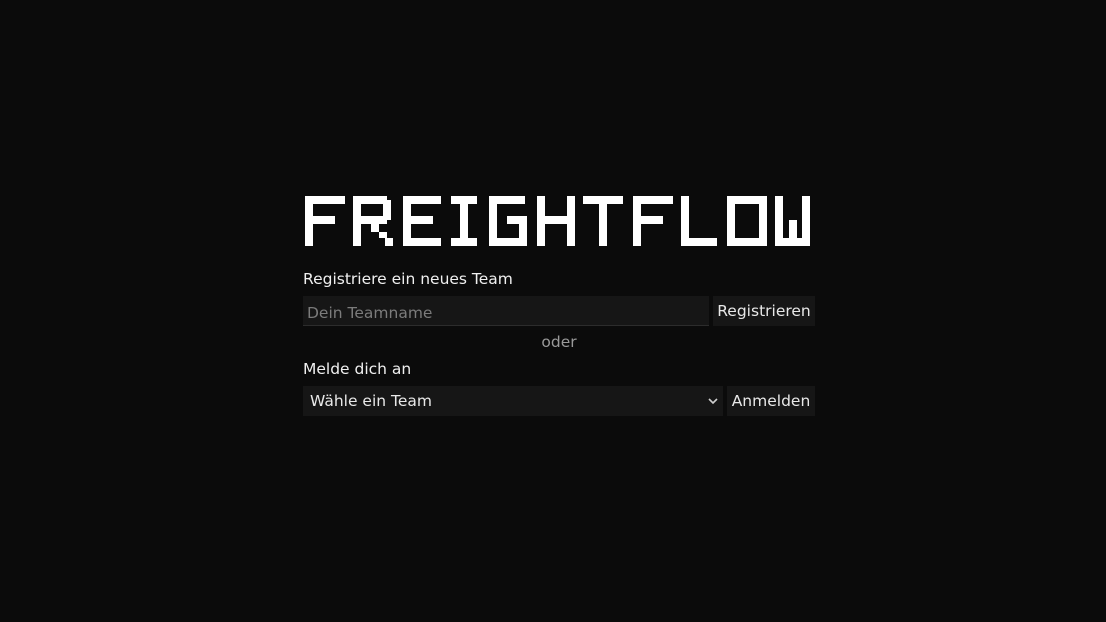 The width and height of the screenshot is (1106, 622). What do you see at coordinates (764, 311) in the screenshot?
I see `register-button: Registrieren` at bounding box center [764, 311].